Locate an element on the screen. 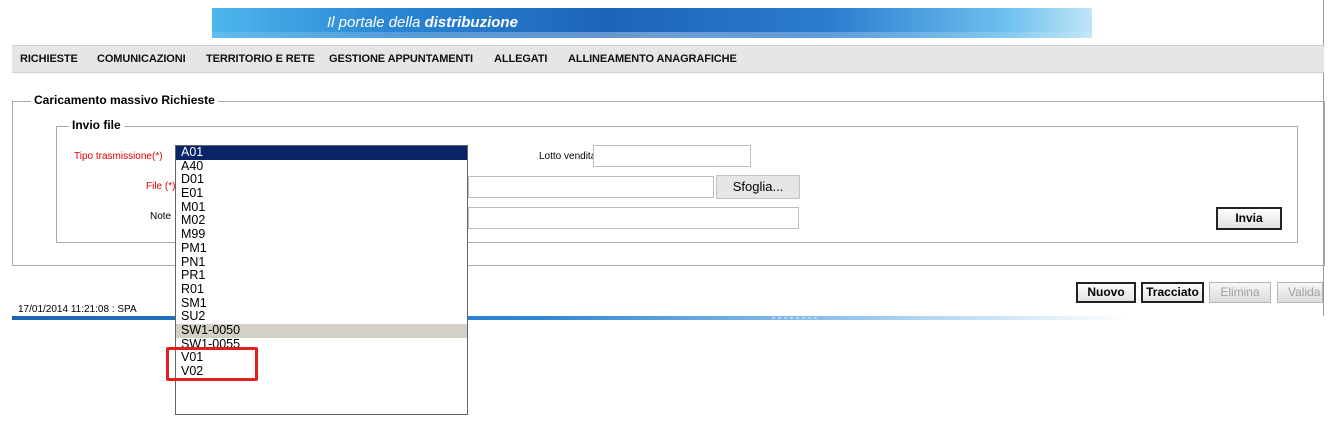  delete-button: Elimina is located at coordinates (1240, 292).